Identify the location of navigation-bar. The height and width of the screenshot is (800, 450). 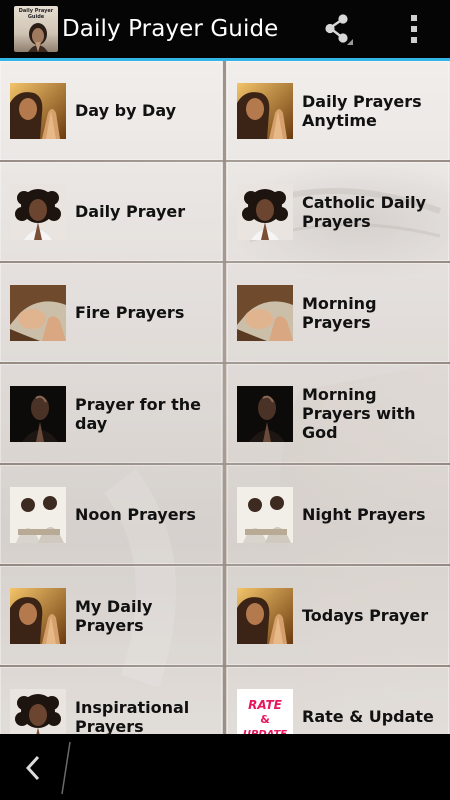
(225, 767).